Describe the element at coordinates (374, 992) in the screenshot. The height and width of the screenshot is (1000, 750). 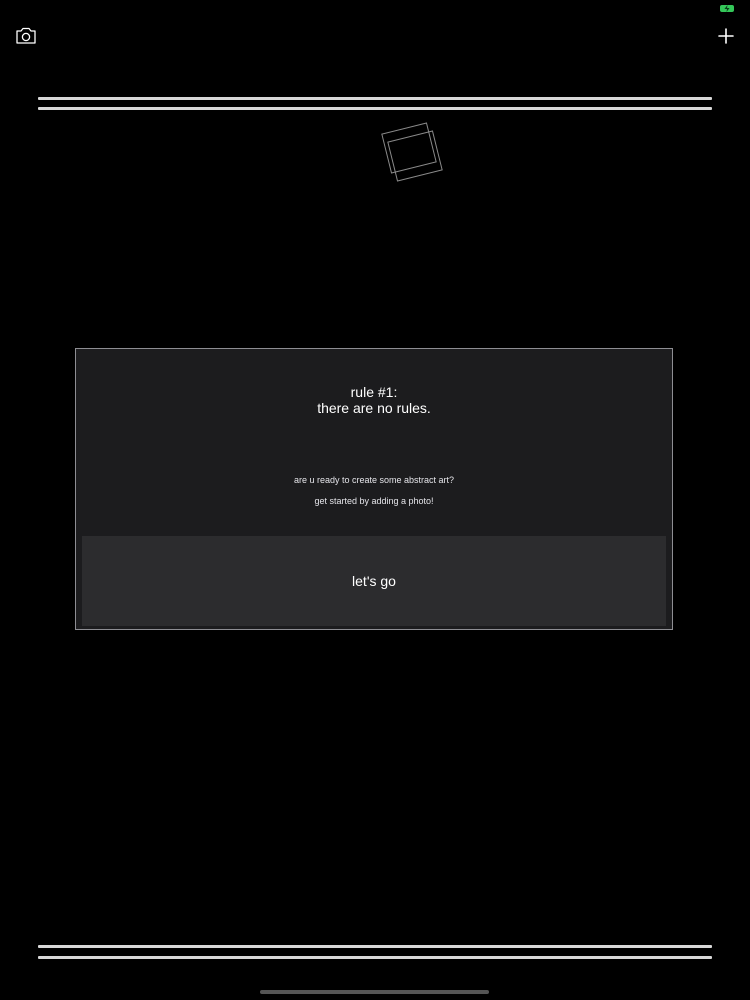
I see `home-indicator` at that location.